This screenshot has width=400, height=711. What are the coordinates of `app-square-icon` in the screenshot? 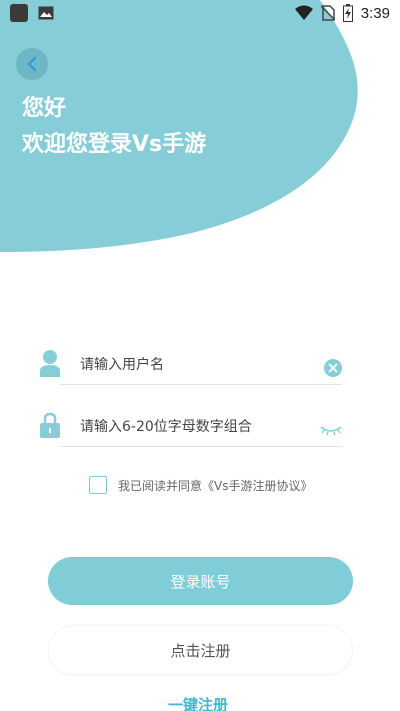 It's located at (19, 13).